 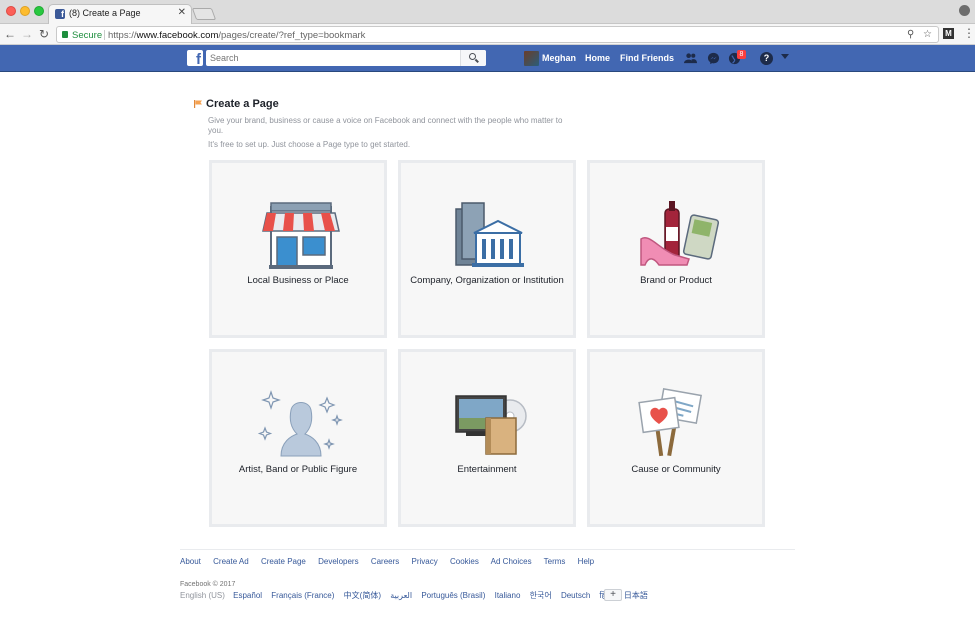 What do you see at coordinates (362, 595) in the screenshot?
I see `language-link: 中文(简体)` at bounding box center [362, 595].